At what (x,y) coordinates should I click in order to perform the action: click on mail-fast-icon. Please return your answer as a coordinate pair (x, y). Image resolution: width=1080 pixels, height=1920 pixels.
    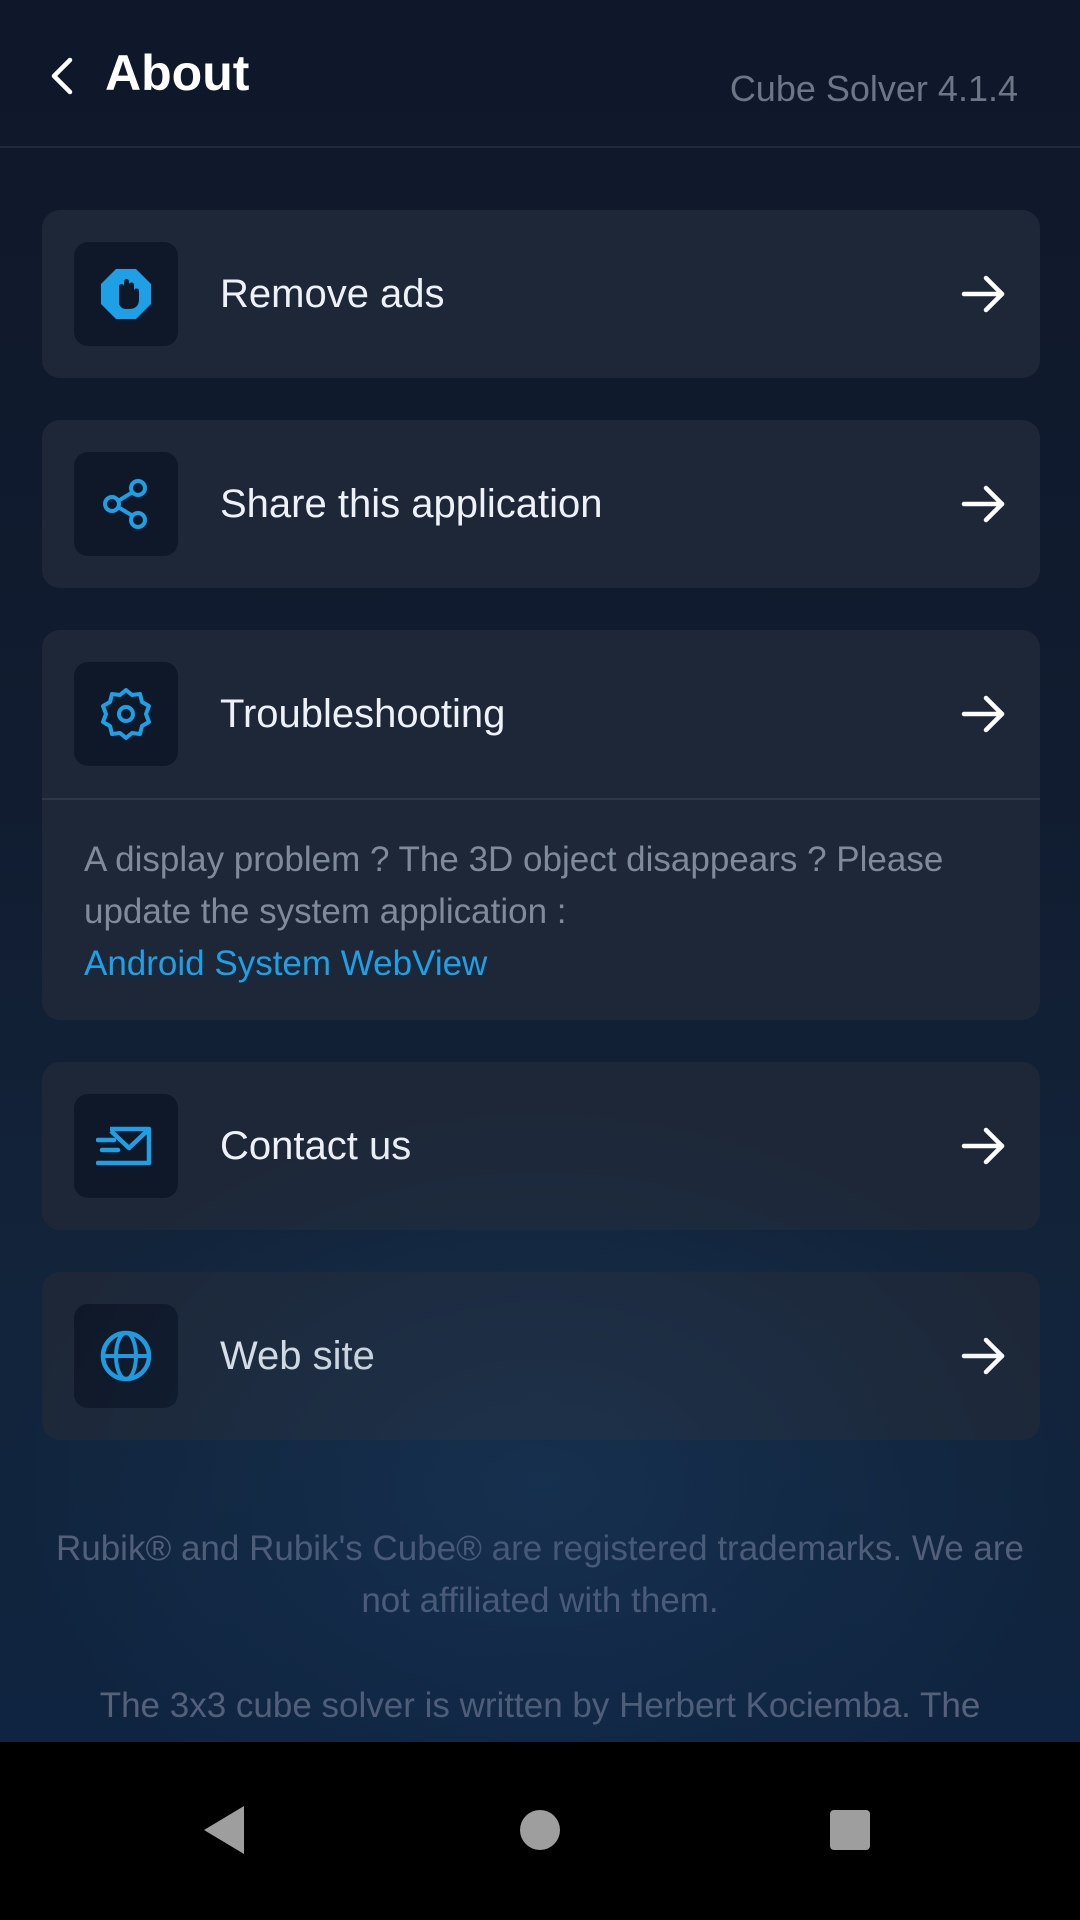
    Looking at the image, I should click on (124, 1146).